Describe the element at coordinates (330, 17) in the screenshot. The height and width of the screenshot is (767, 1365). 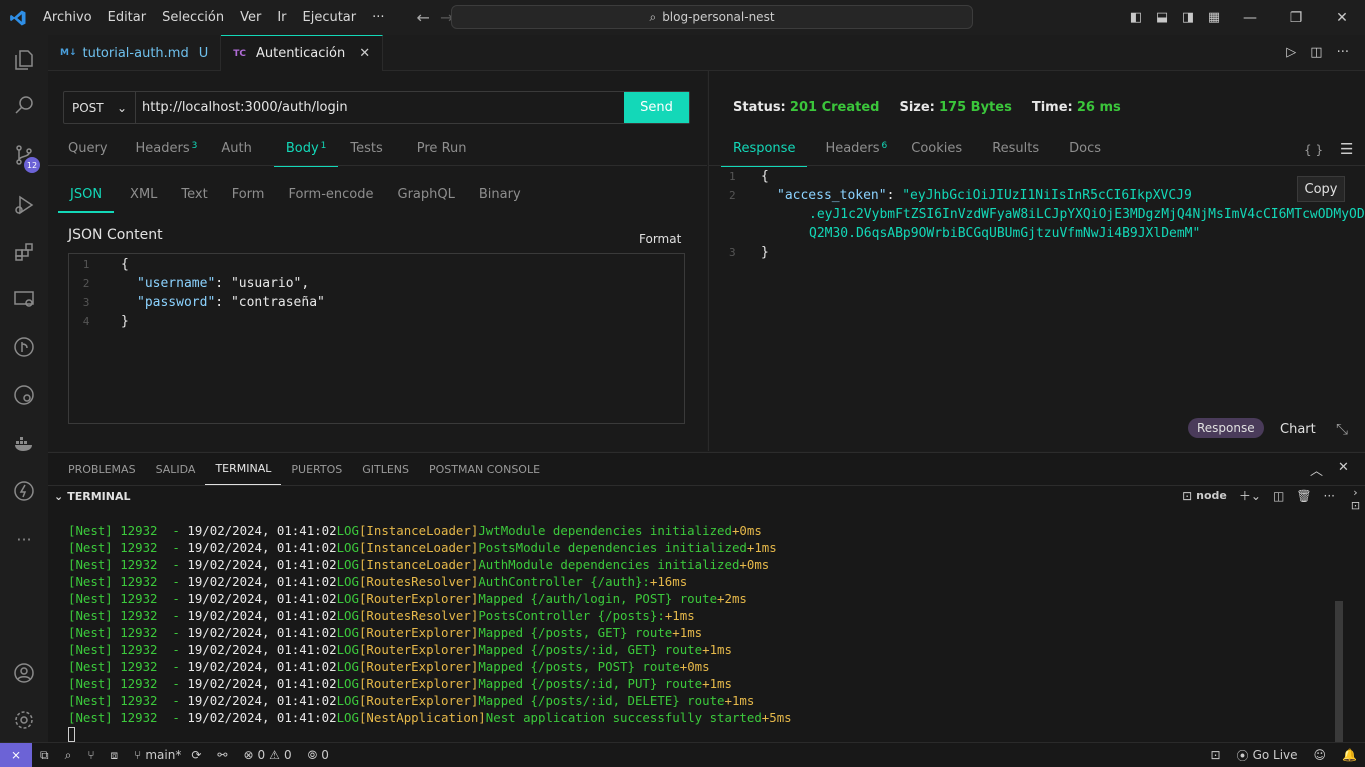
I see `menu-ejecutar: Ejecutar` at that location.